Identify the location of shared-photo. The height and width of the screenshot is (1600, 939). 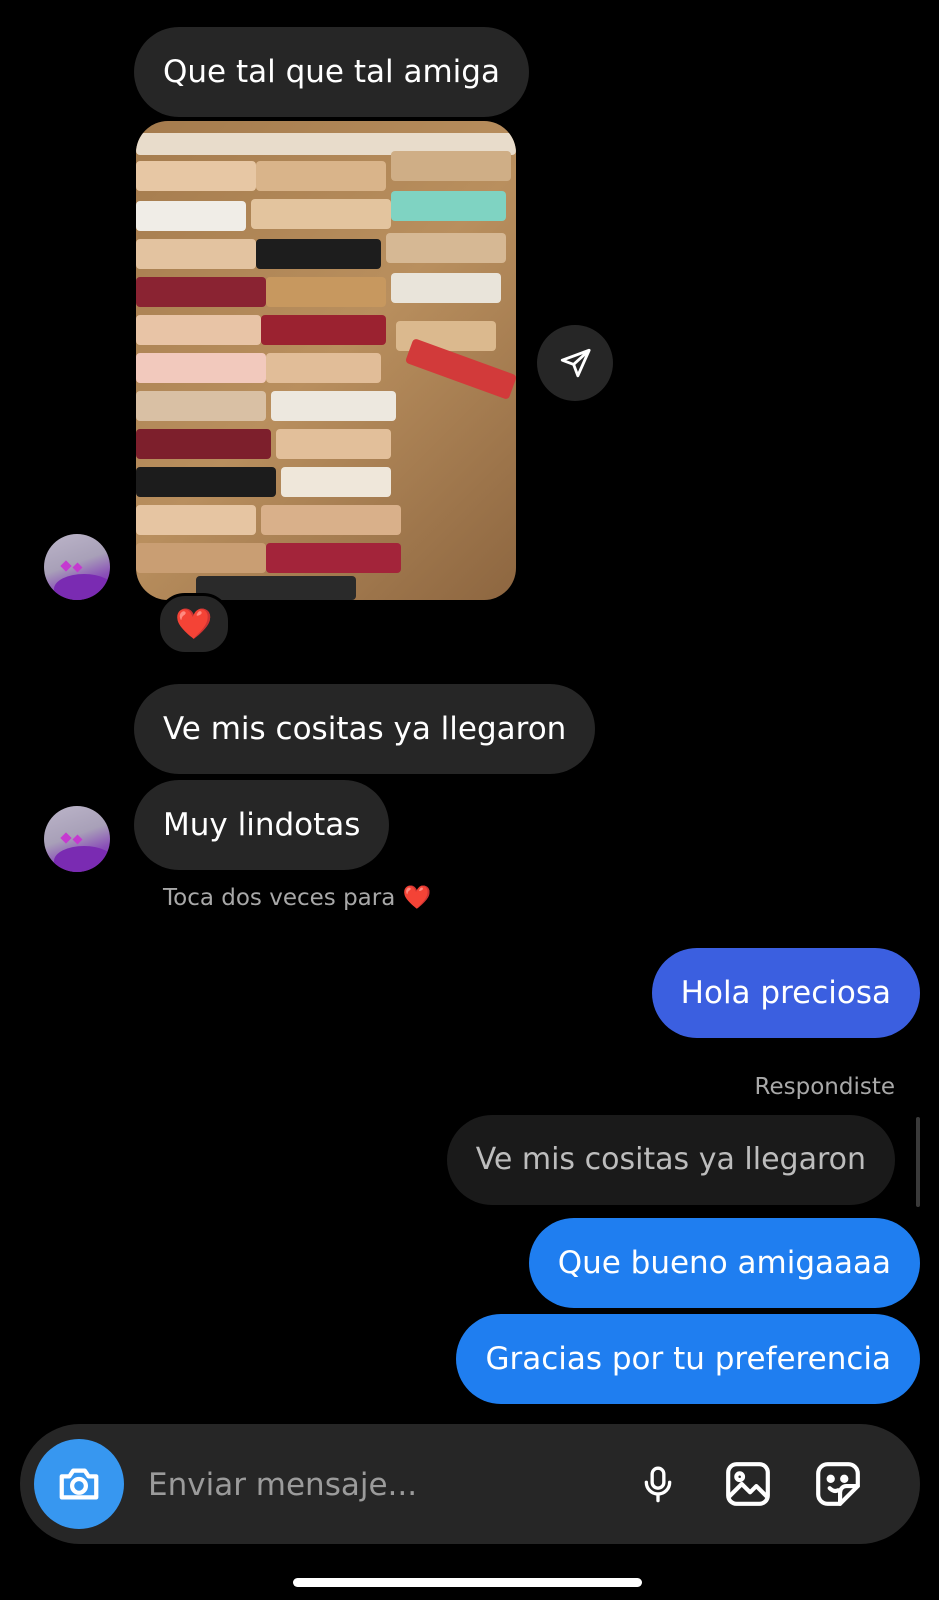
(326, 360).